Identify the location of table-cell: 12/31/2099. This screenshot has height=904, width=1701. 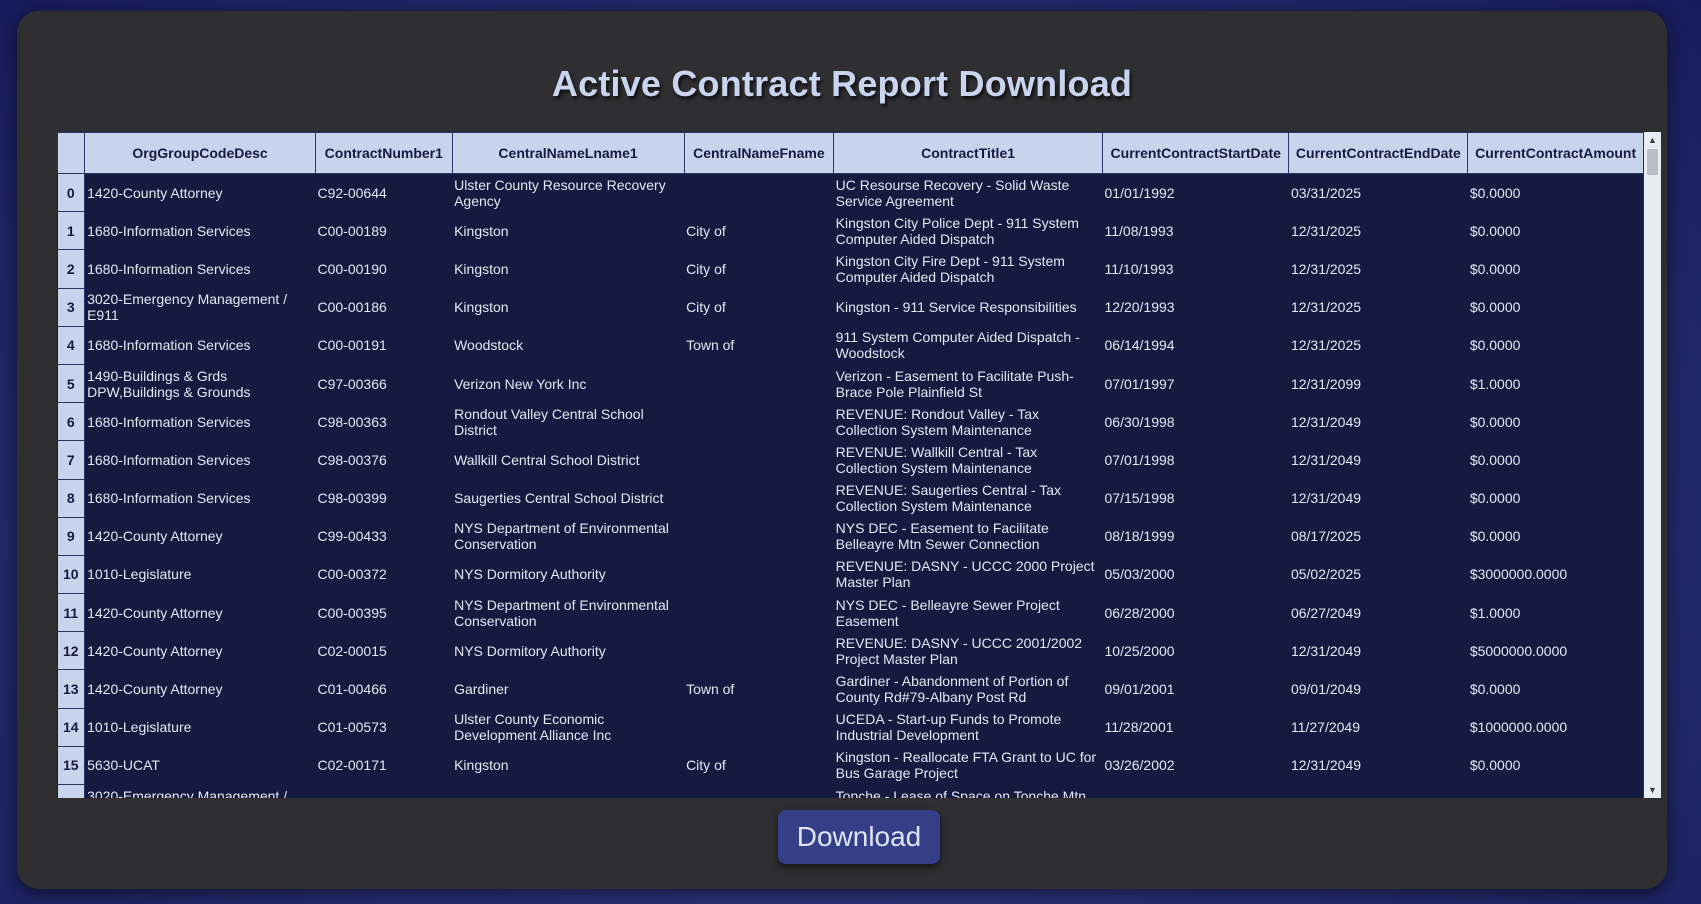
(1326, 383).